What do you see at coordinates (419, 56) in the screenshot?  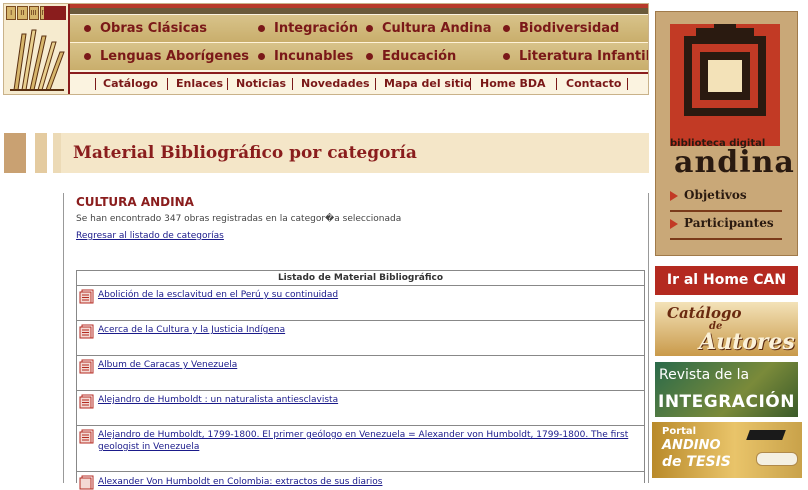 I see `category-label: Educación` at bounding box center [419, 56].